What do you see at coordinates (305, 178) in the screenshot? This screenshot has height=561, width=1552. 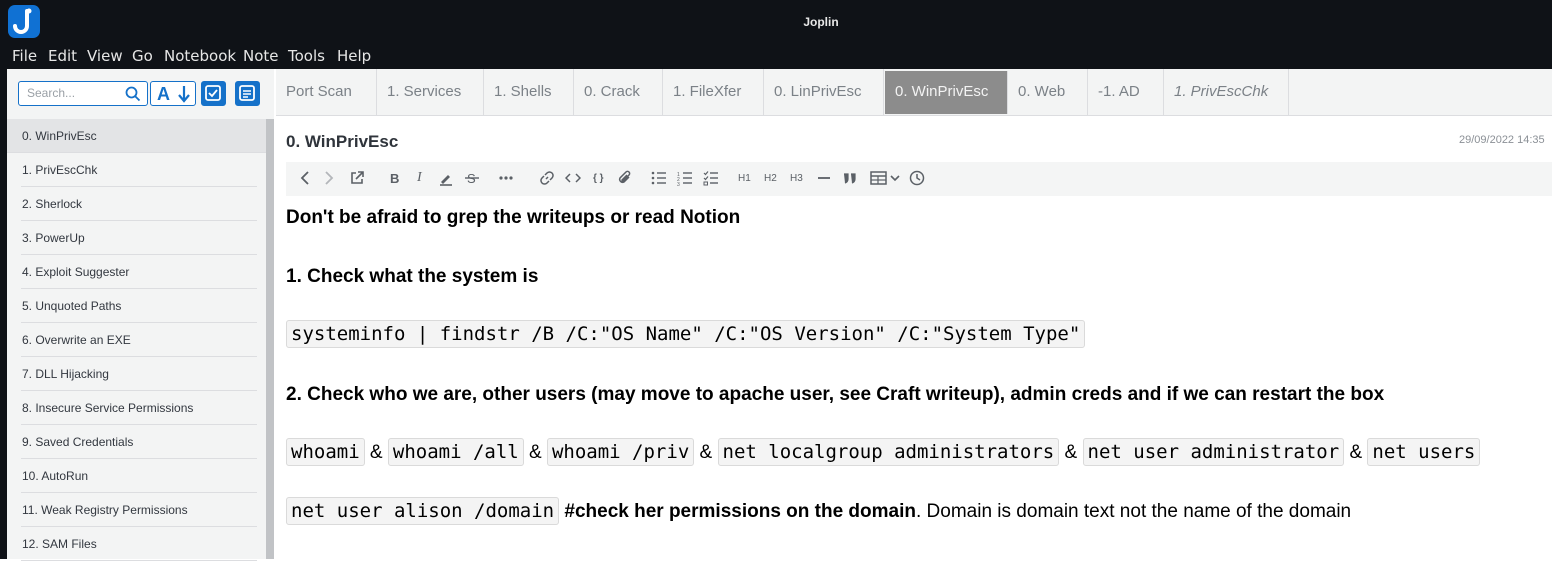 I see `back-icon` at bounding box center [305, 178].